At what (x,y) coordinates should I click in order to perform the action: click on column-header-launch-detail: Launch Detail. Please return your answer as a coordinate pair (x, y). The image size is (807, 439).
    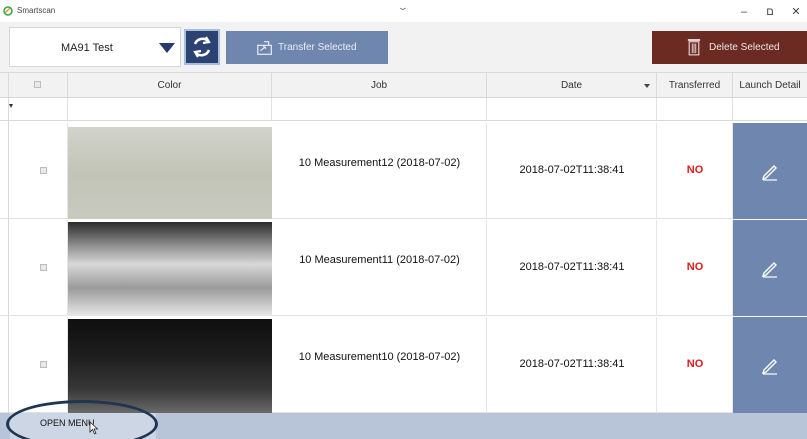
    Looking at the image, I should click on (770, 86).